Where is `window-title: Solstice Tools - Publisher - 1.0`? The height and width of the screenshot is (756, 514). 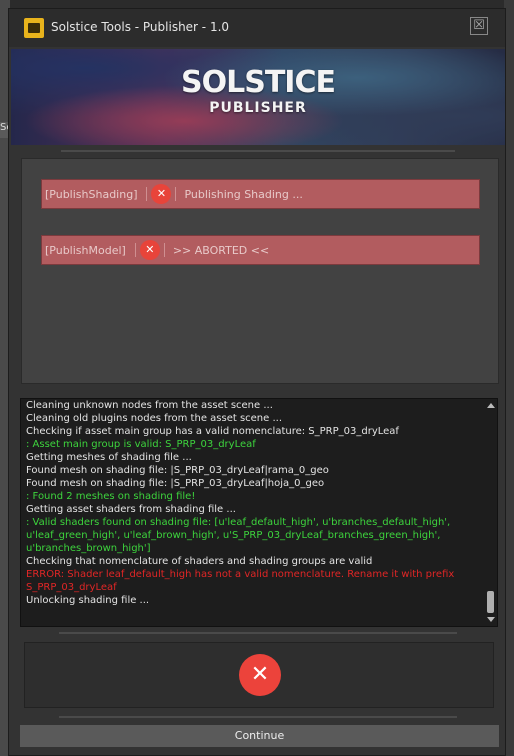
window-title: Solstice Tools - Publisher - 1.0 is located at coordinates (140, 27).